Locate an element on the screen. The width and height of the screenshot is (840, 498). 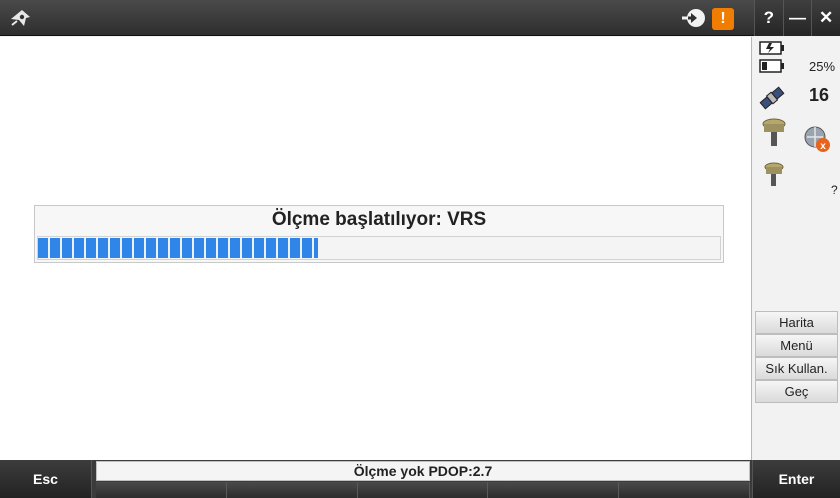
softkey-row is located at coordinates (423, 490).